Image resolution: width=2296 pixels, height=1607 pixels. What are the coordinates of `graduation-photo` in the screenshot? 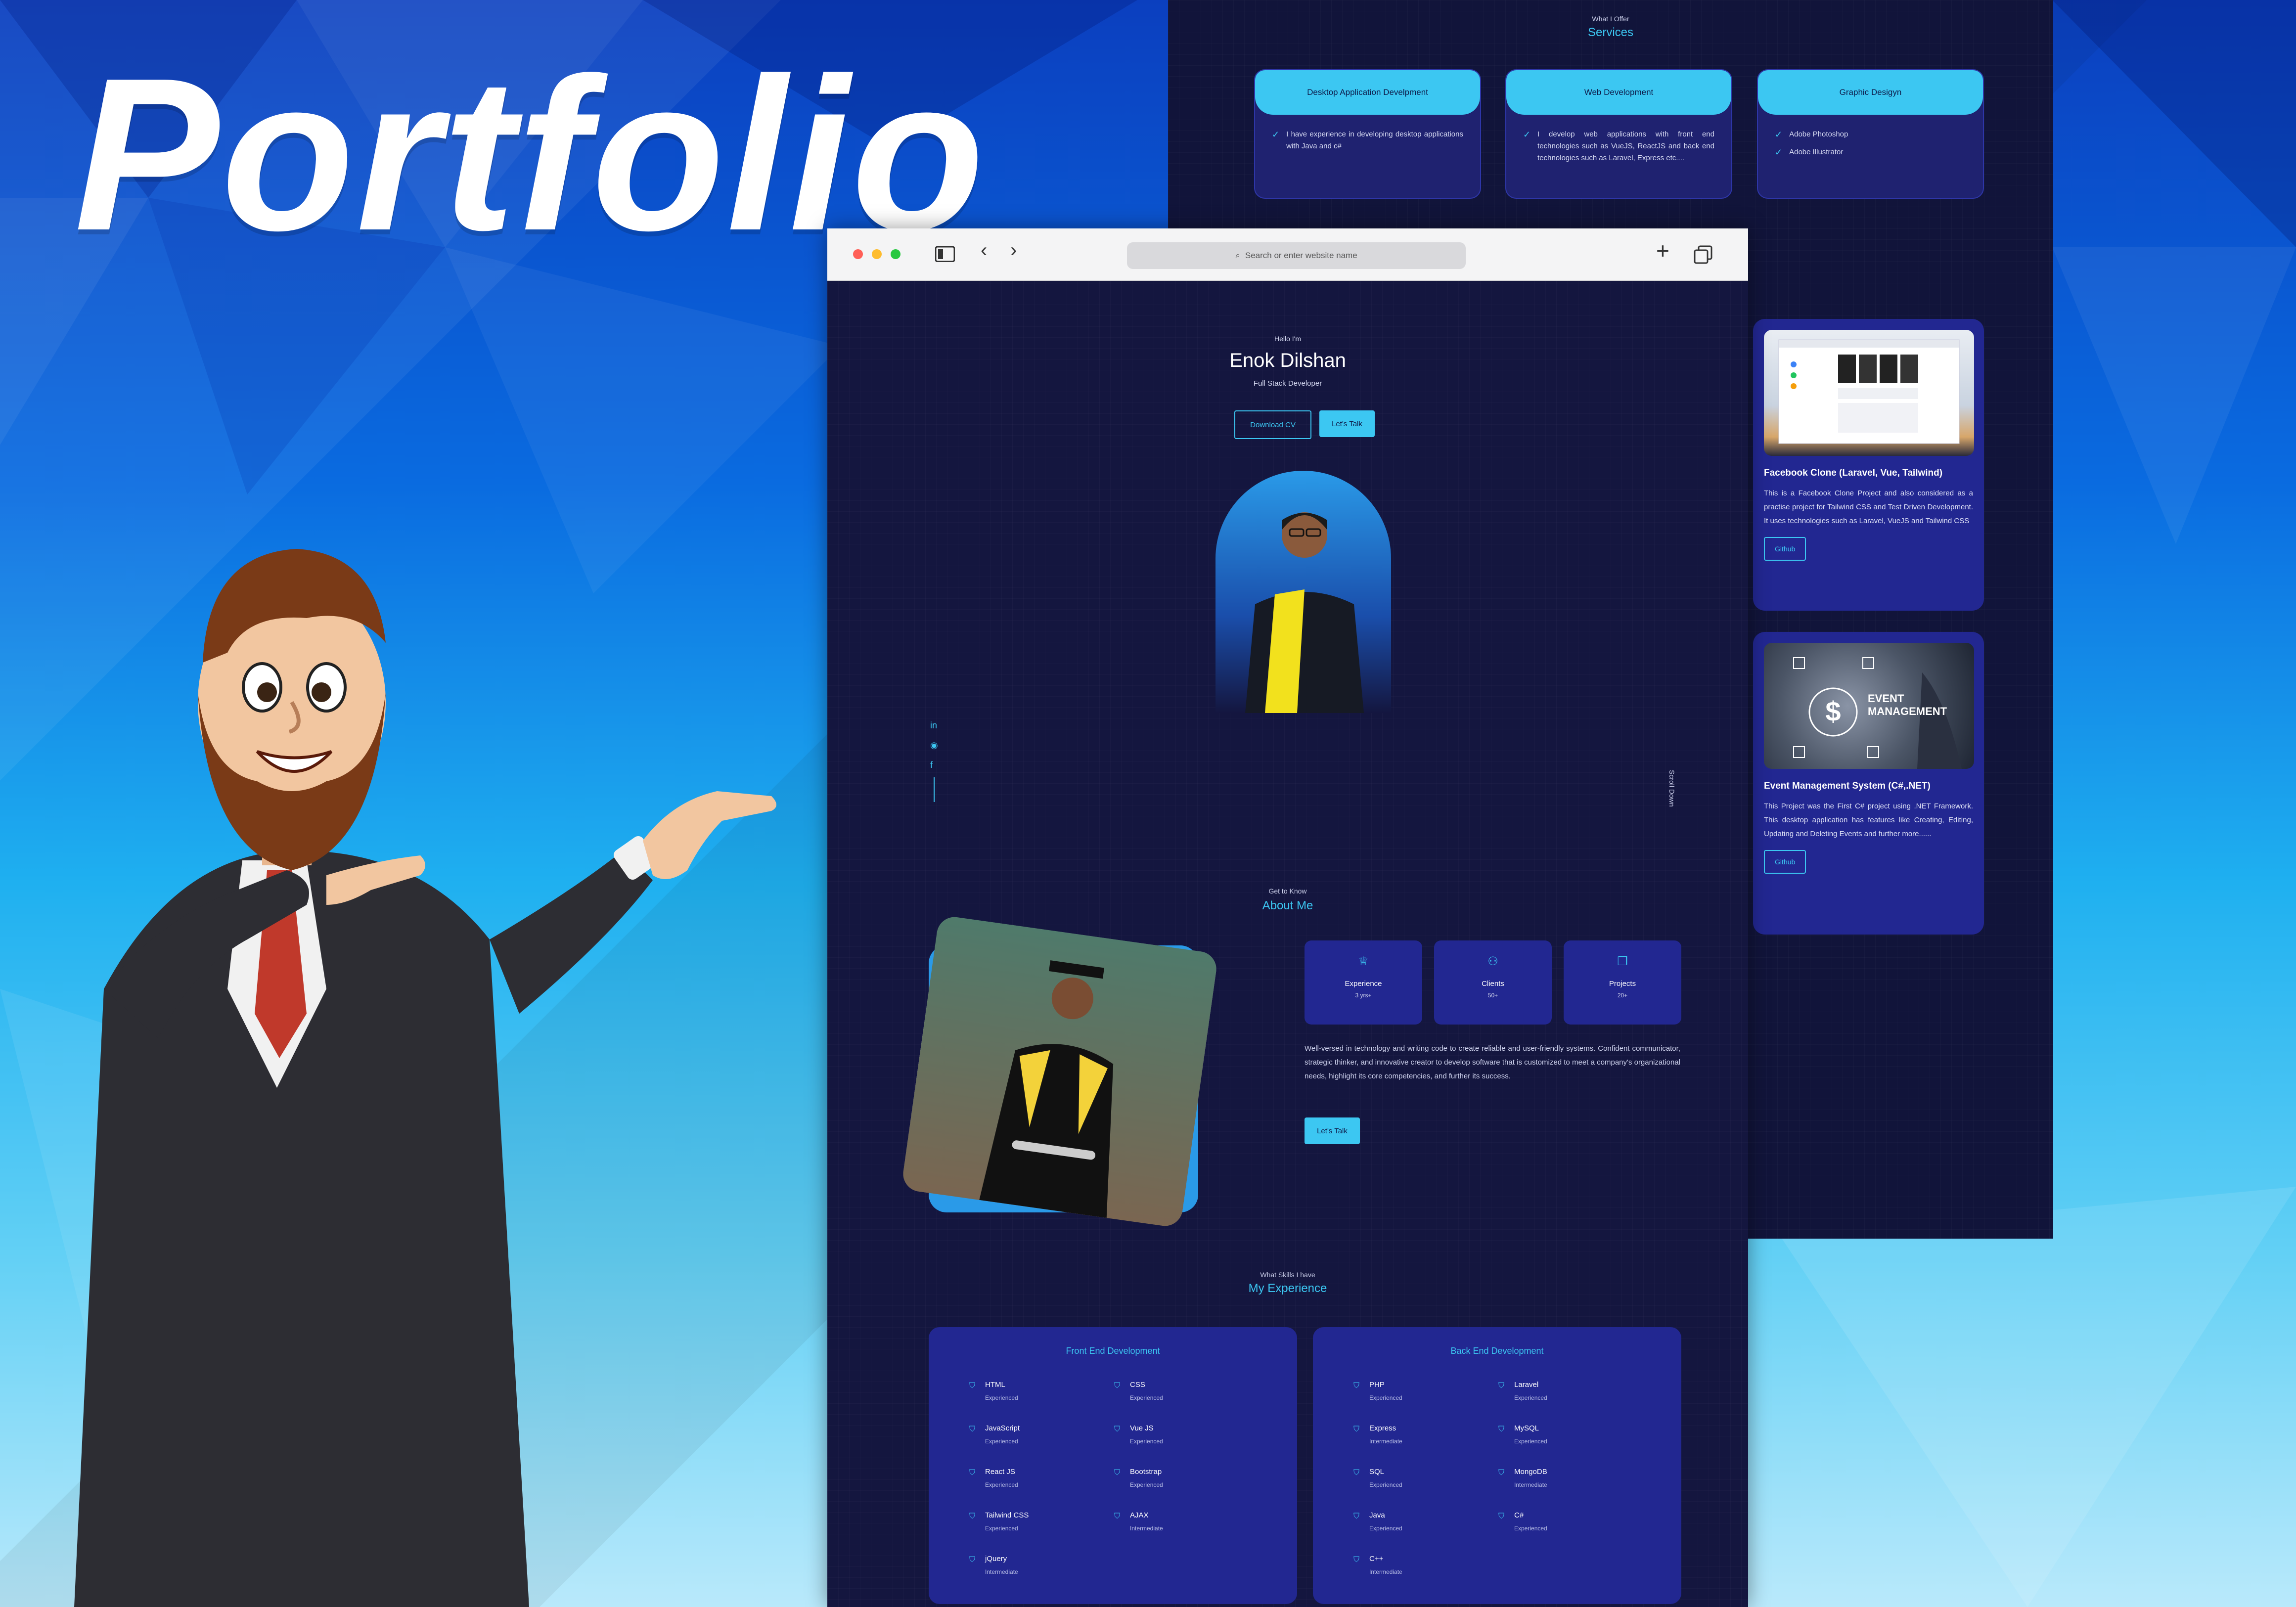 It's located at (1059, 1071).